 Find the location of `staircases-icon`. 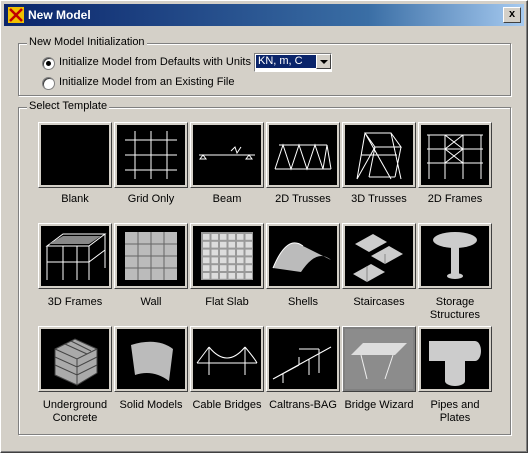

staircases-icon is located at coordinates (379, 256).